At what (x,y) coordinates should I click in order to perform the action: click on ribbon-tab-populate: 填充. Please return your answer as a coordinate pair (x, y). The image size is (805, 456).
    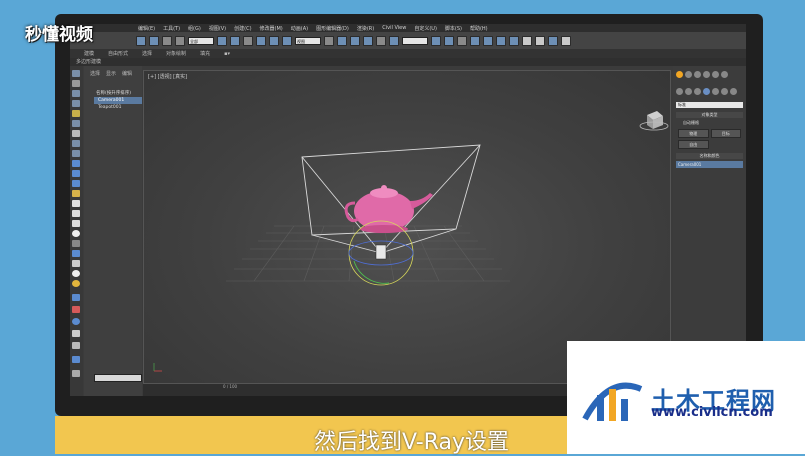
    Looking at the image, I should click on (205, 53).